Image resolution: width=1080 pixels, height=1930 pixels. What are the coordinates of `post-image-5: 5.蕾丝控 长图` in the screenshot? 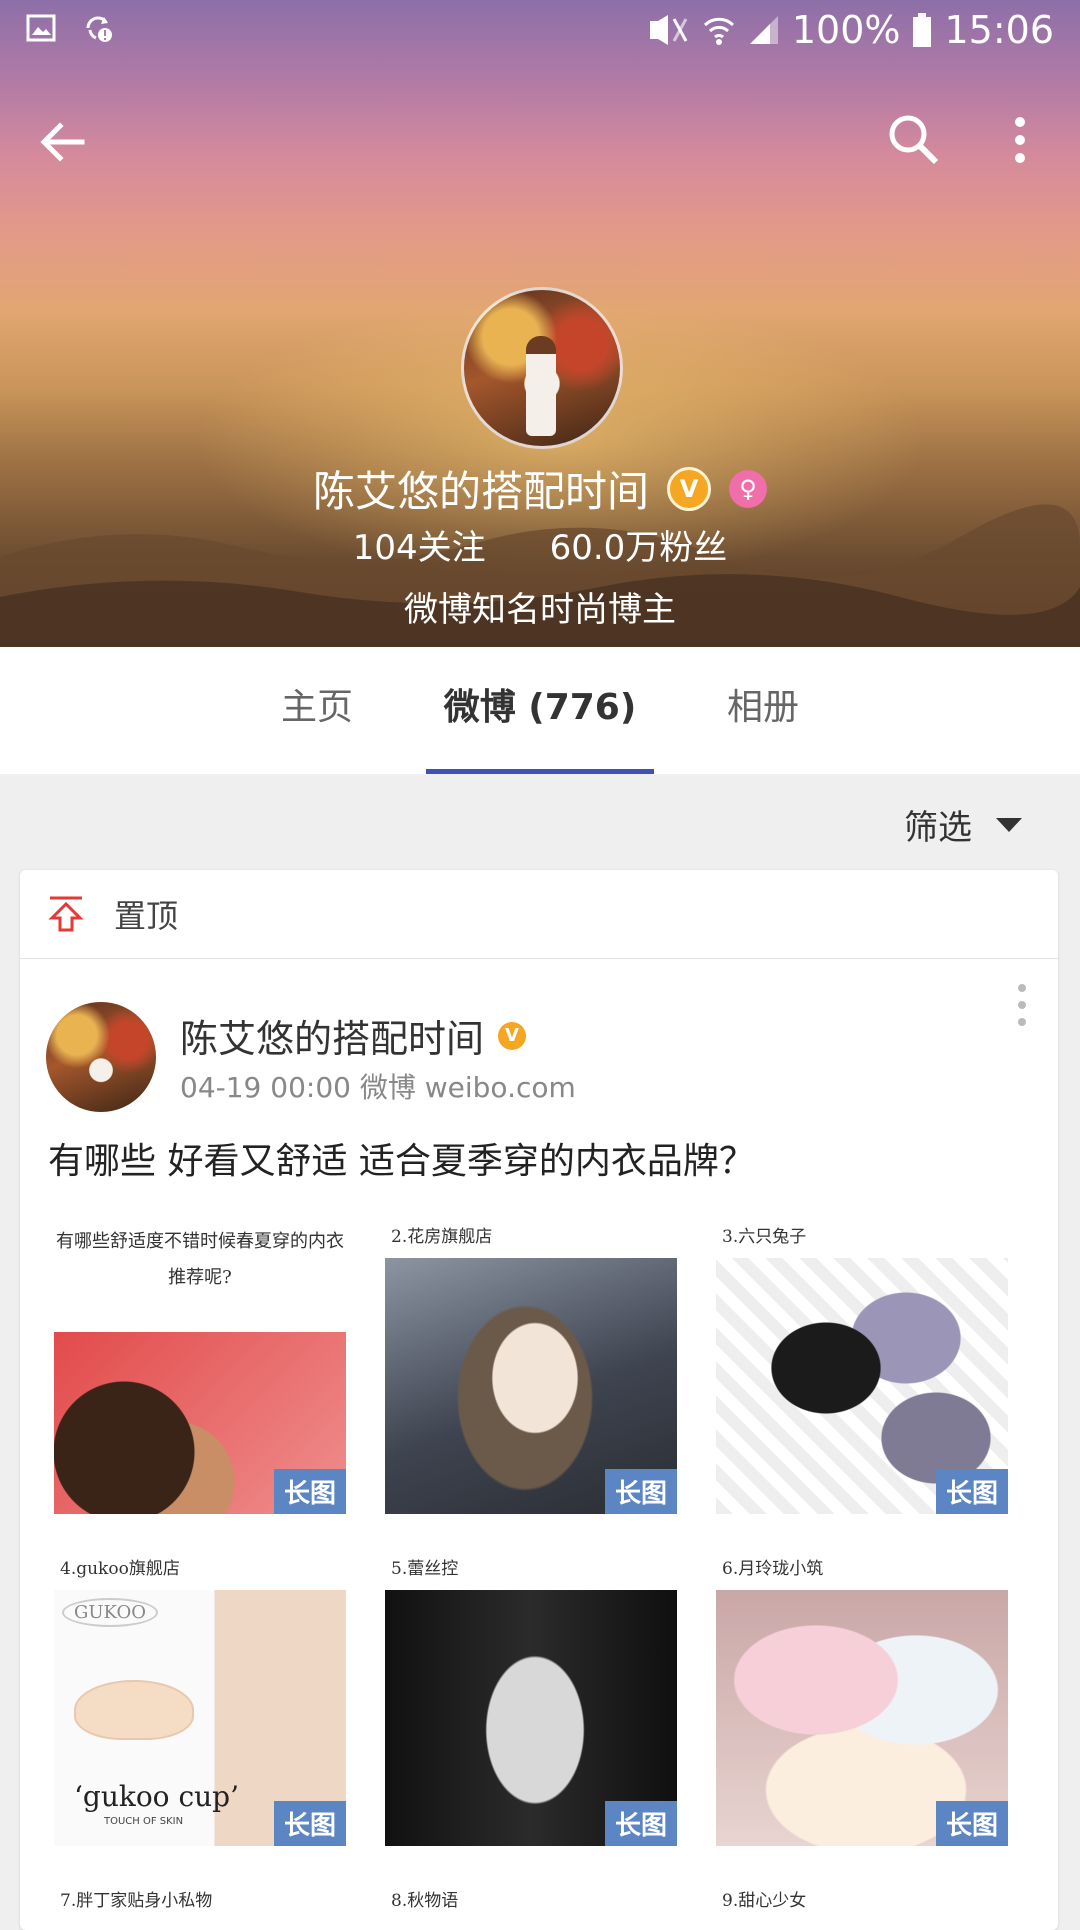 It's located at (533, 1701).